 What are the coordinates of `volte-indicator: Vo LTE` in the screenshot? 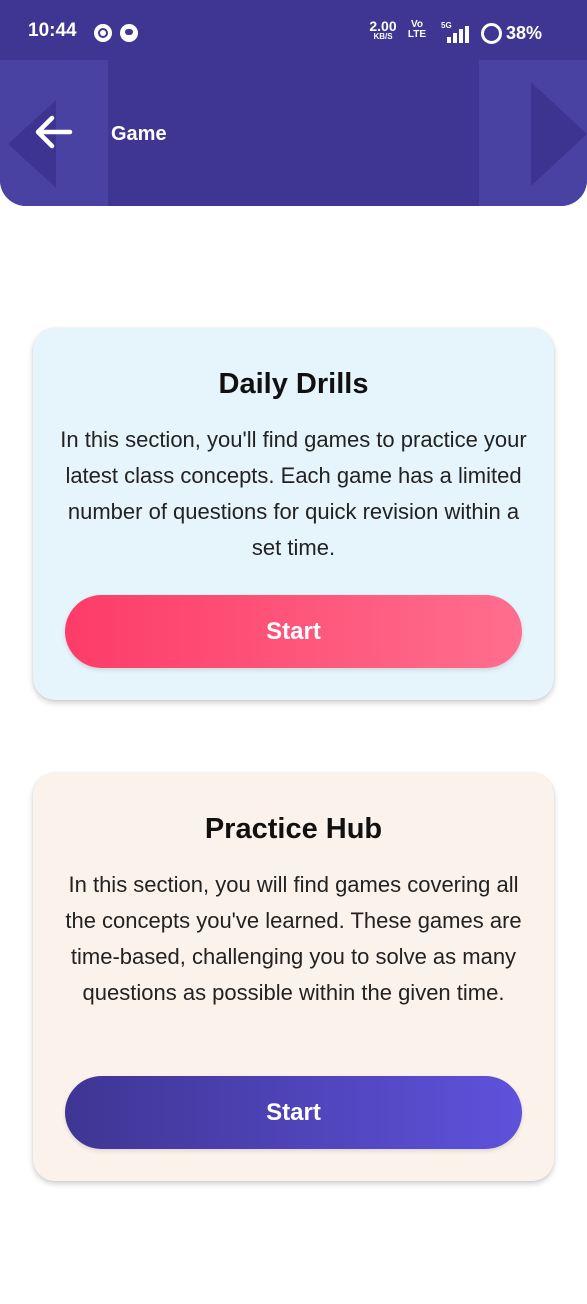 It's located at (417, 30).